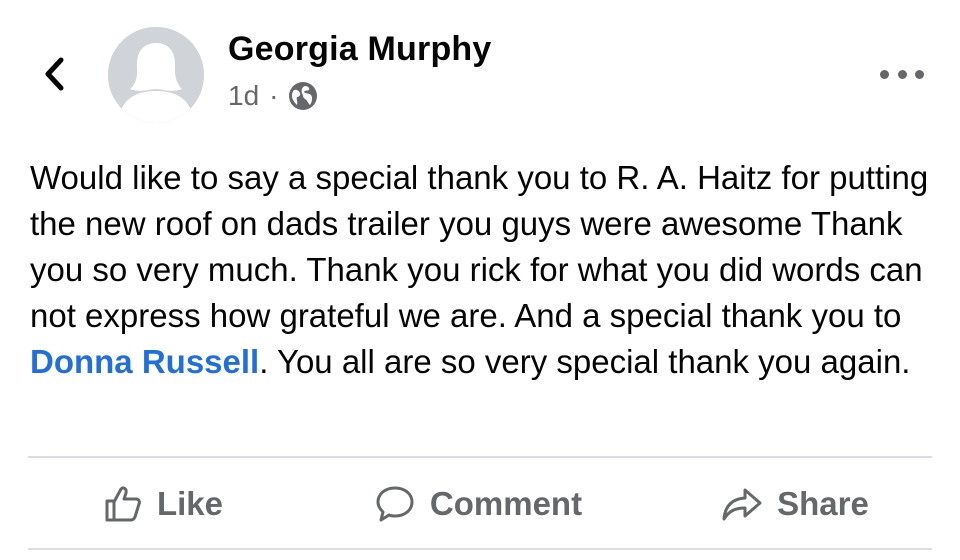  I want to click on comment-button: Comment, so click(478, 504).